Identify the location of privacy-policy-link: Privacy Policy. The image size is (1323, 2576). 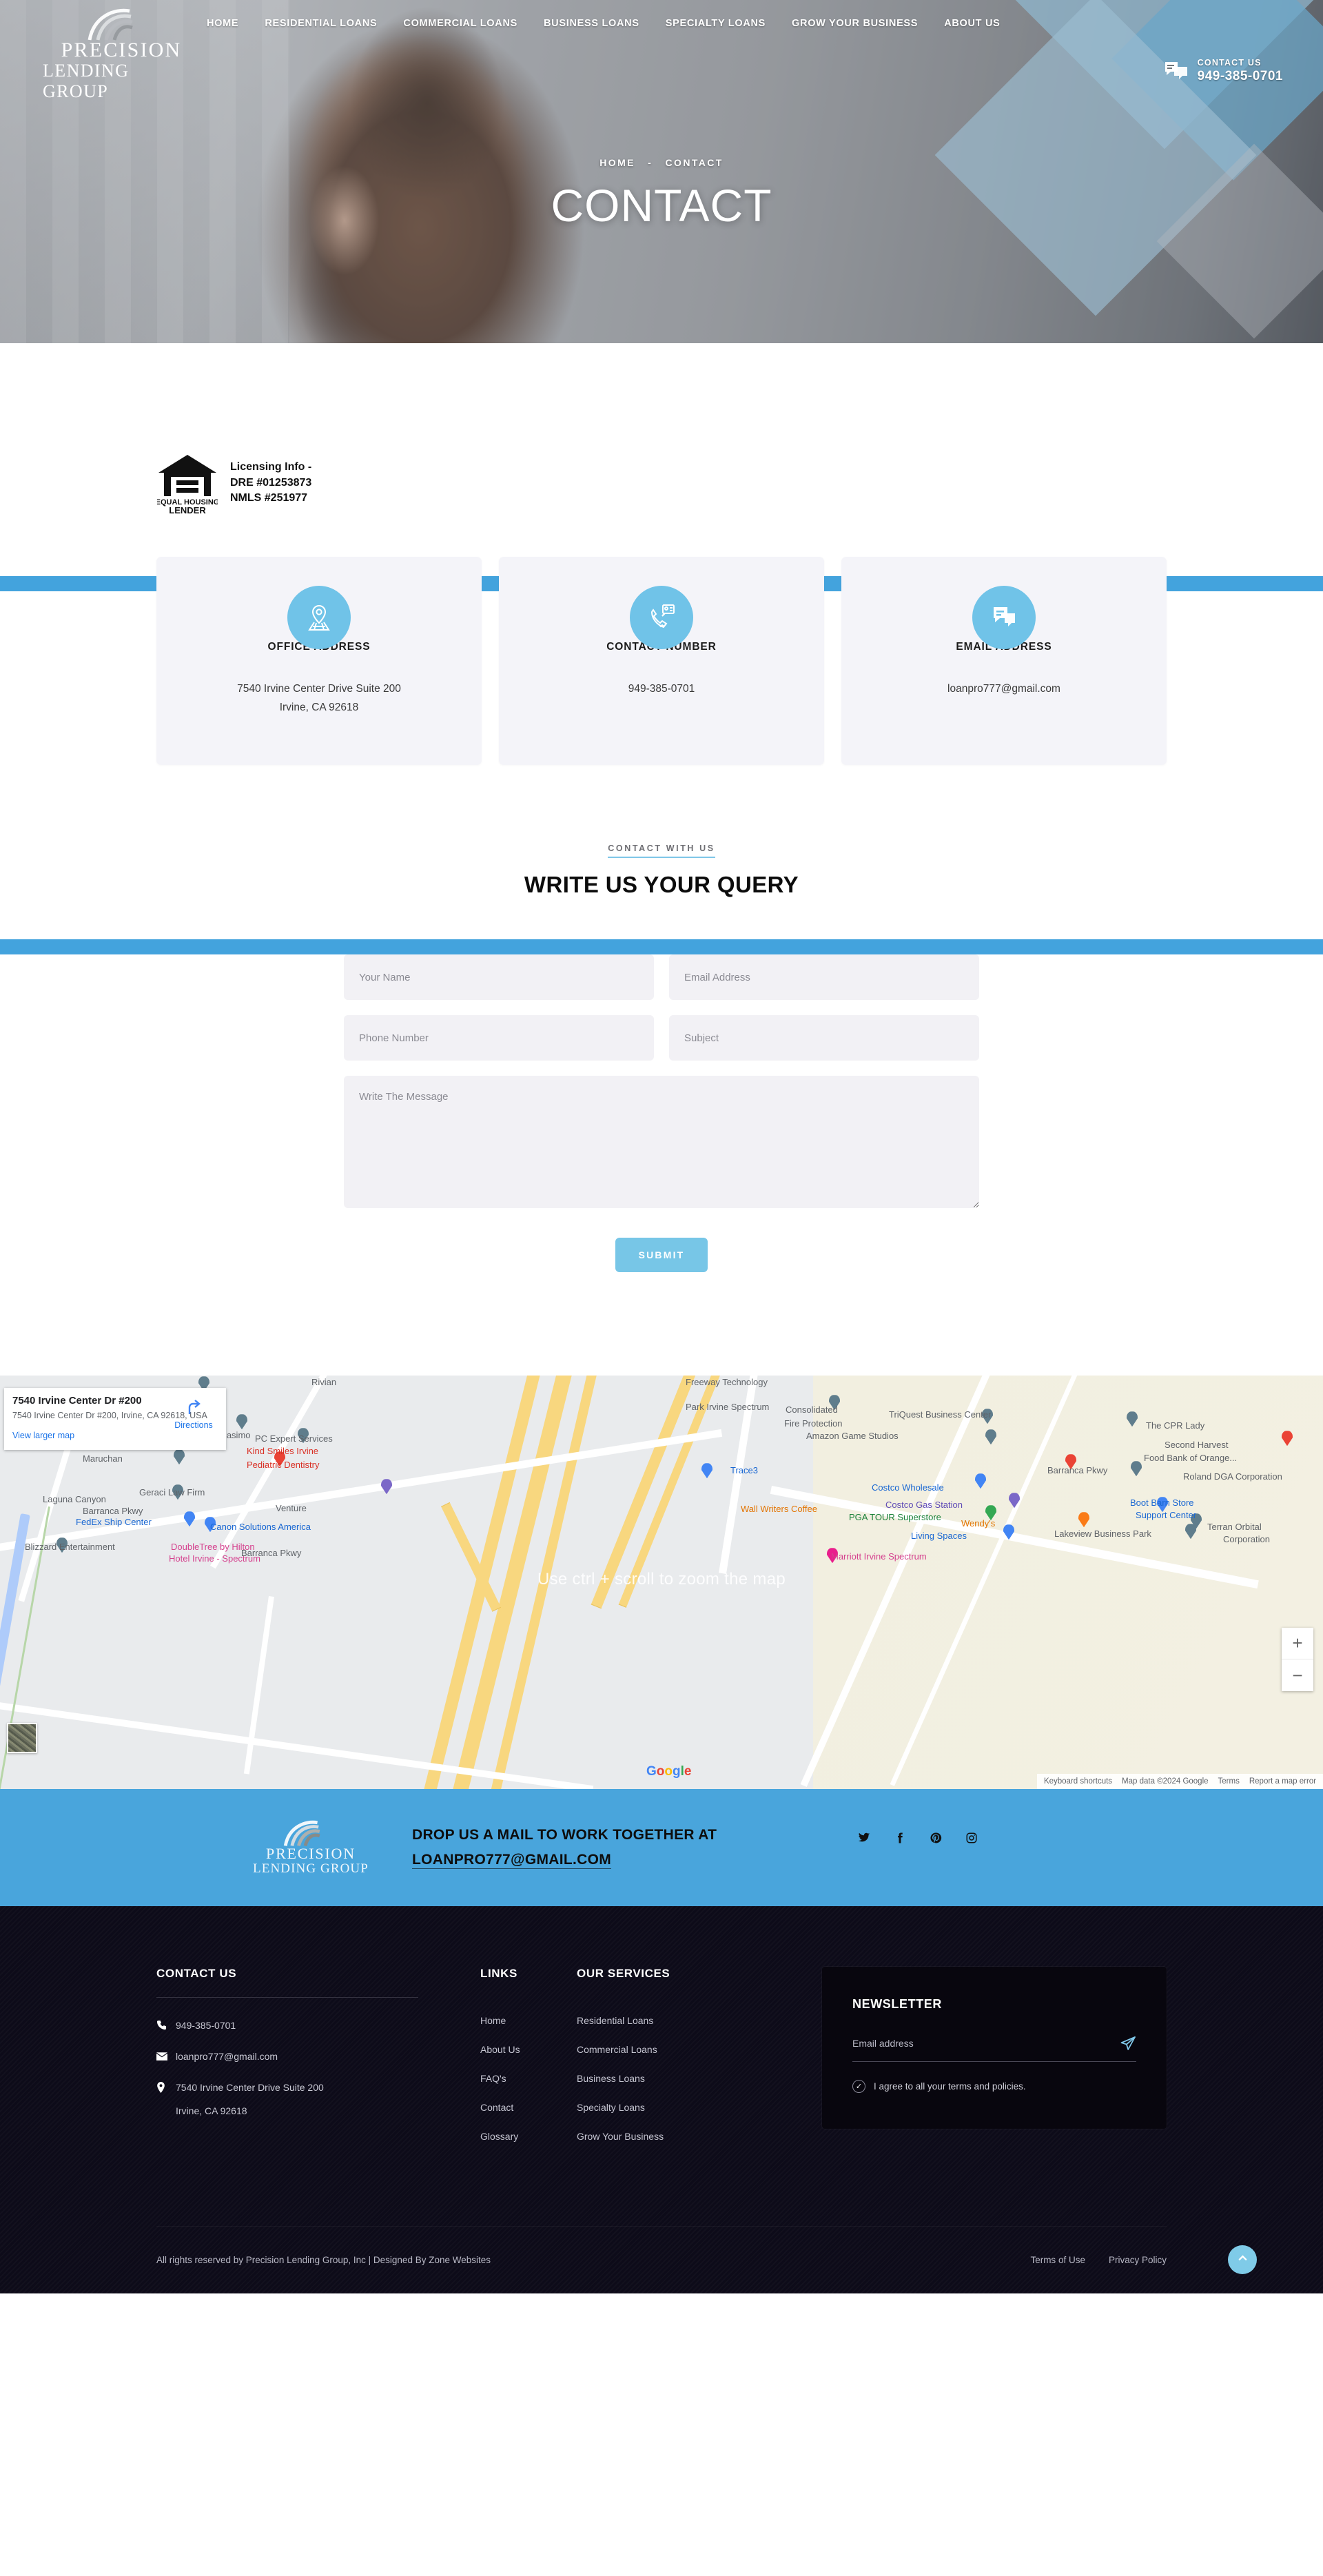
(1138, 2260).